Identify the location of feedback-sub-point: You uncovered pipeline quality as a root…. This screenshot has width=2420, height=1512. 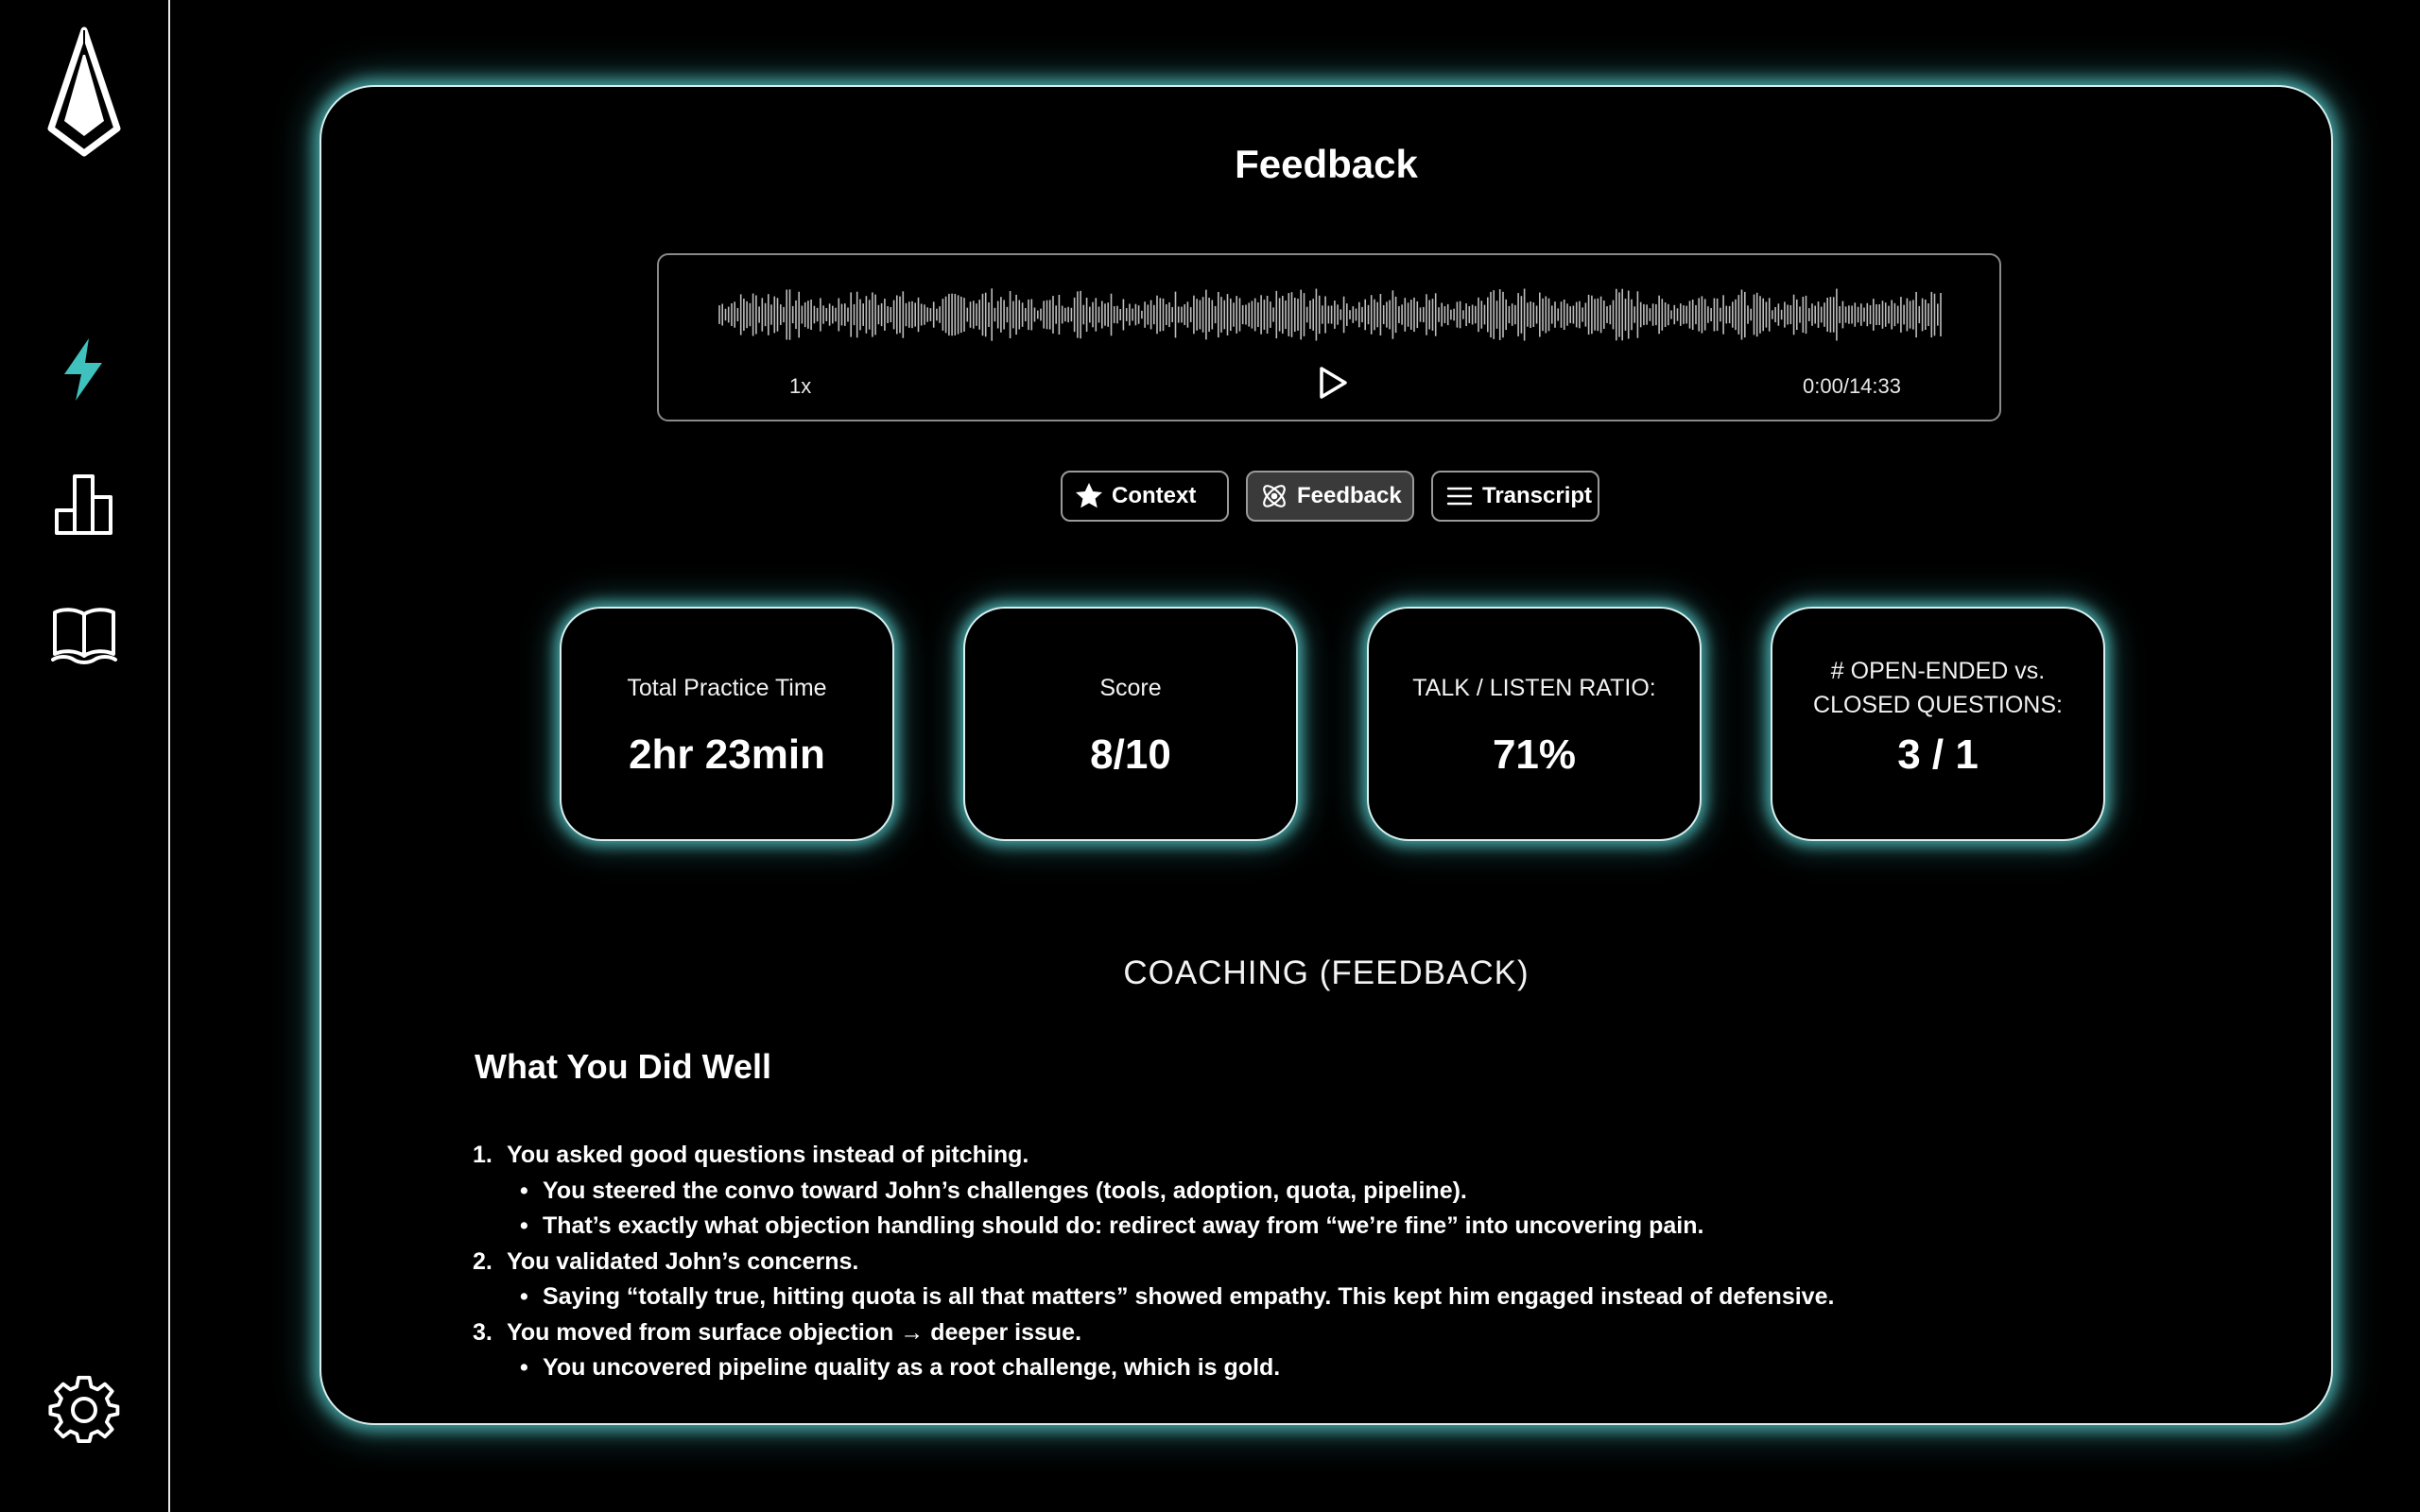
(1153, 1368).